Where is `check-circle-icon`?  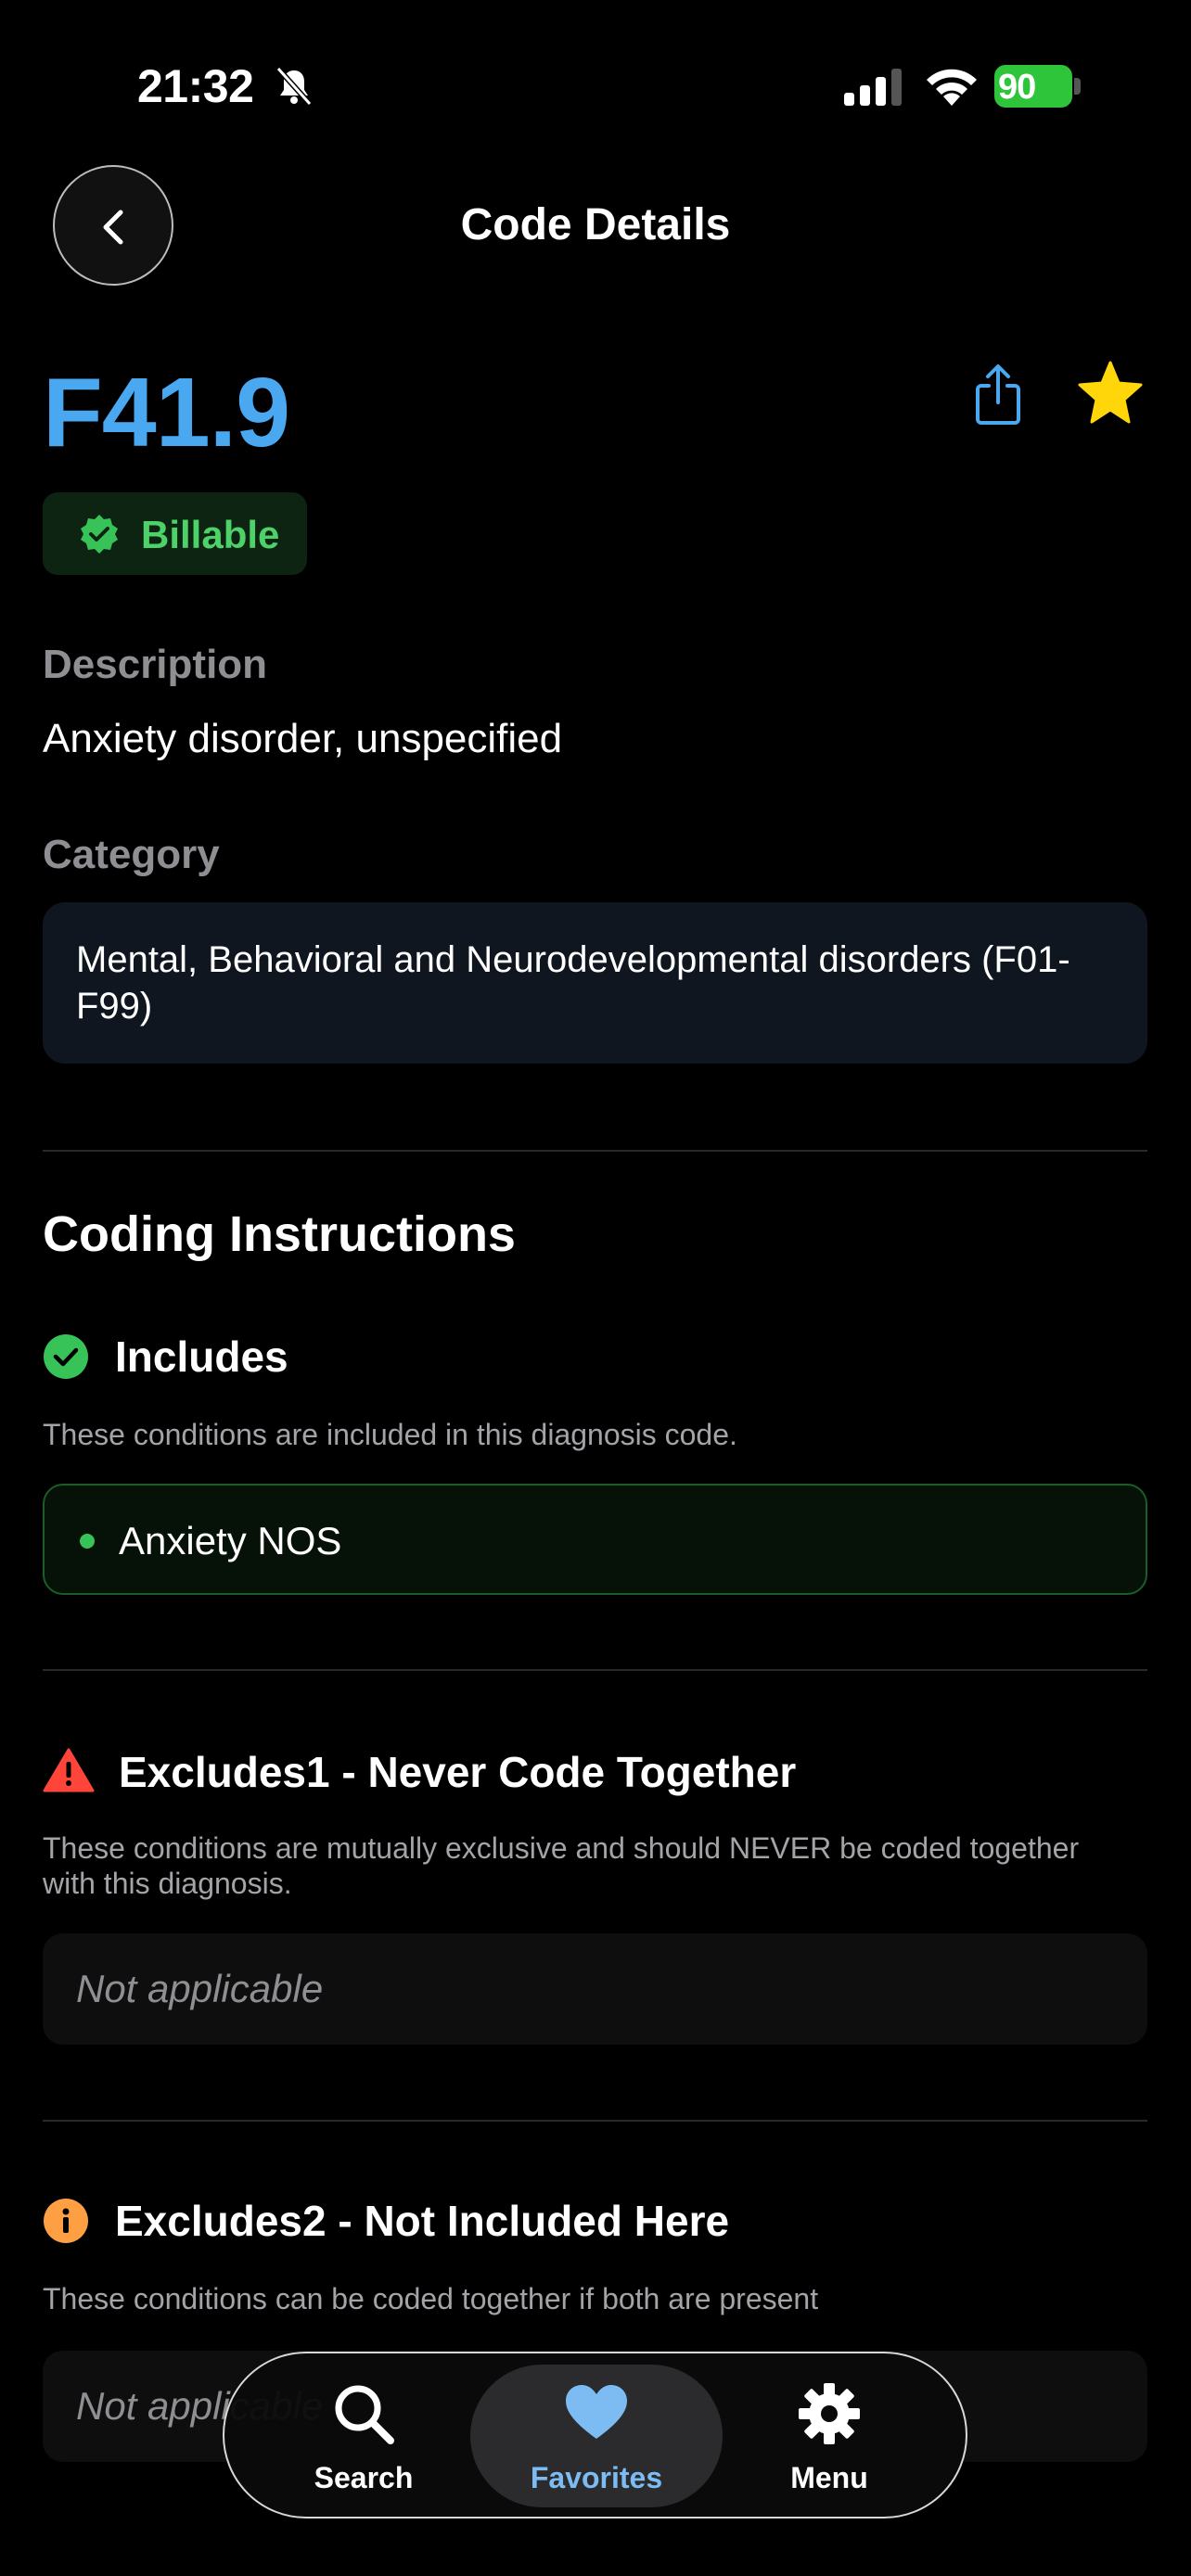
check-circle-icon is located at coordinates (66, 1357).